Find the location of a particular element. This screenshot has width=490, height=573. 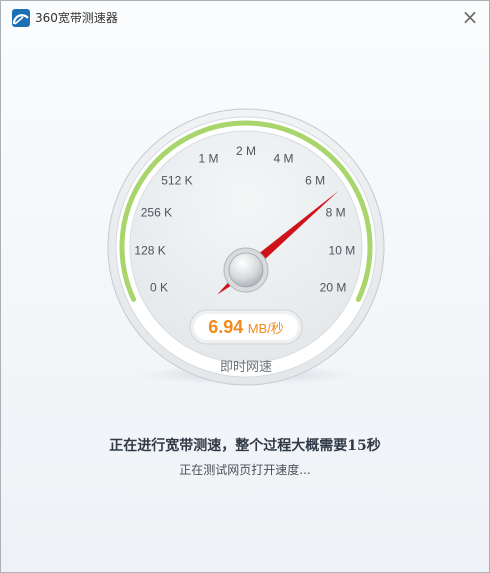

speedometer-app-icon is located at coordinates (21, 18).